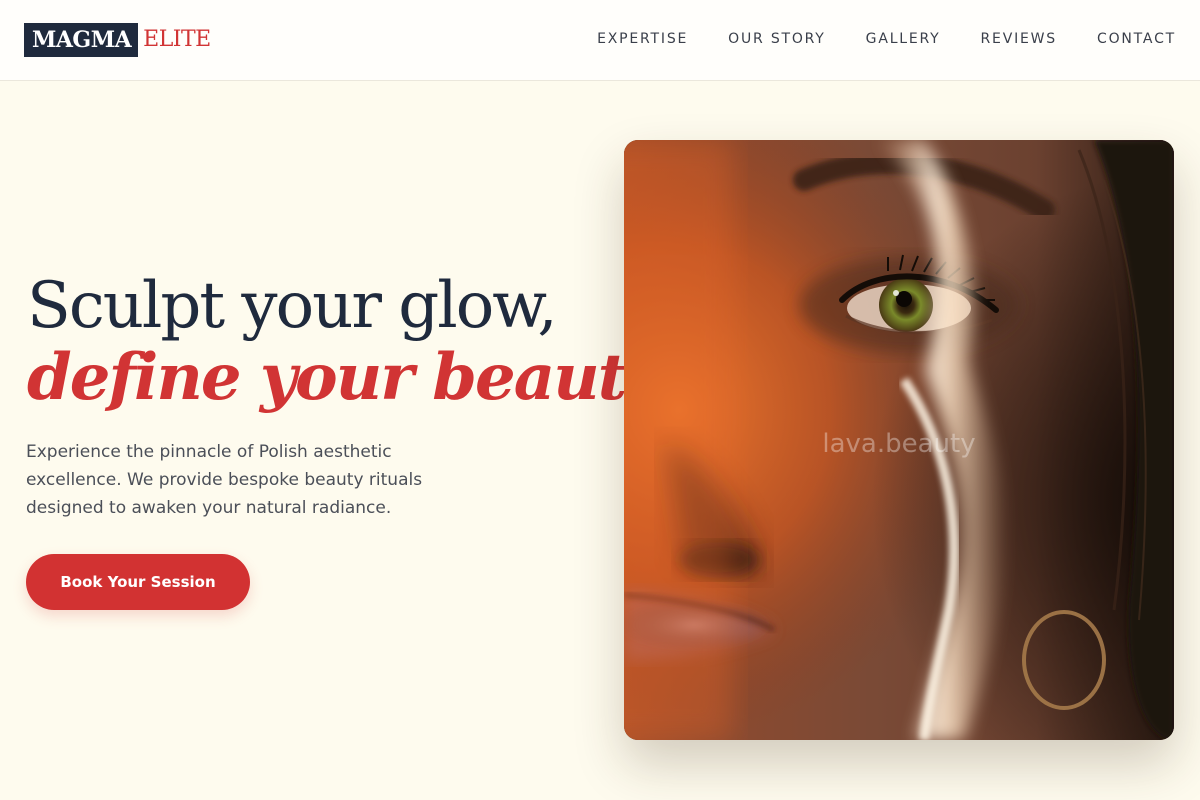 This screenshot has width=1200, height=800. I want to click on nav-item-reviews: REVIEWS, so click(1019, 39).